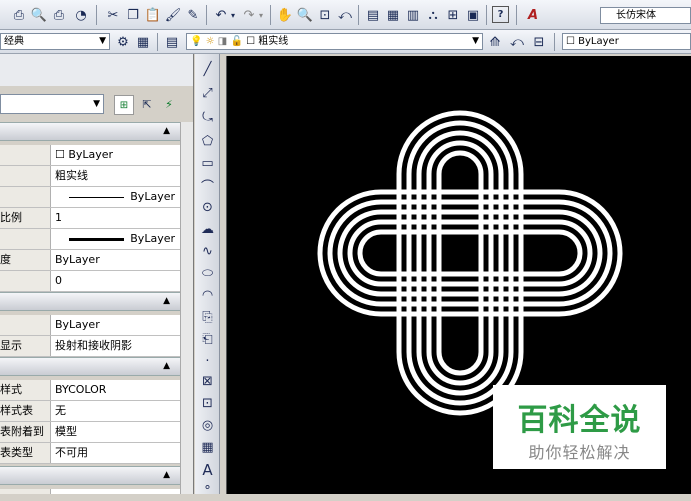  What do you see at coordinates (71, 175) in the screenshot?
I see `property-value: 粗实线` at bounding box center [71, 175].